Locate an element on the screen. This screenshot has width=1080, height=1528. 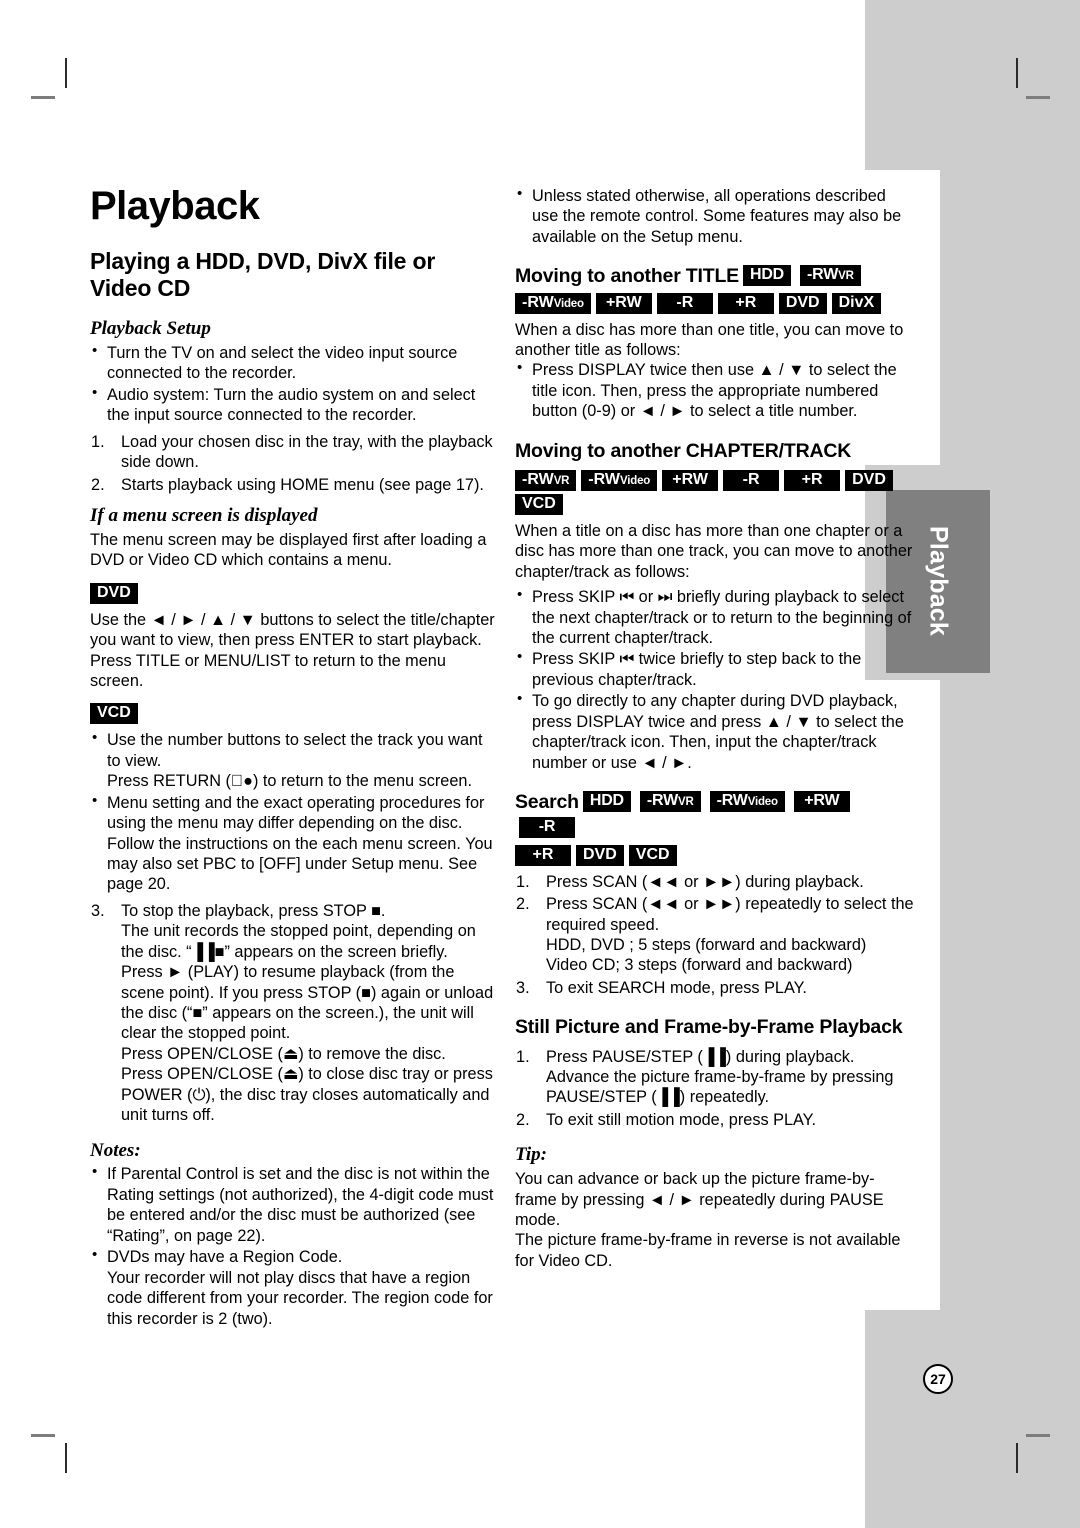
page-title: Playback is located at coordinates (175, 206).